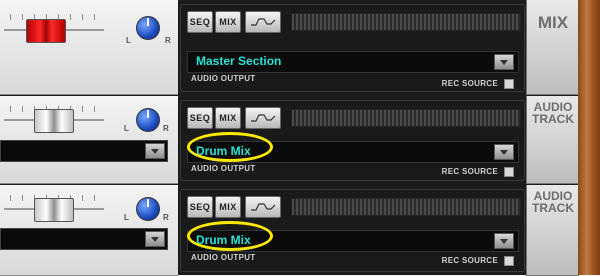 The height and width of the screenshot is (276, 600). What do you see at coordinates (239, 61) in the screenshot?
I see `output-name: Master Section` at bounding box center [239, 61].